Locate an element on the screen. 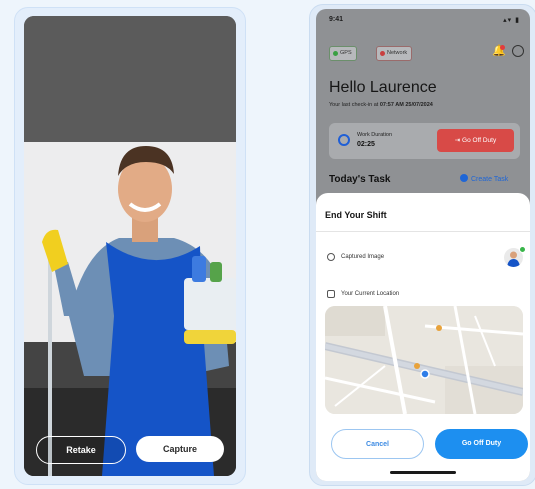  go-off-duty-header-label: Go Off Duty is located at coordinates (479, 140).